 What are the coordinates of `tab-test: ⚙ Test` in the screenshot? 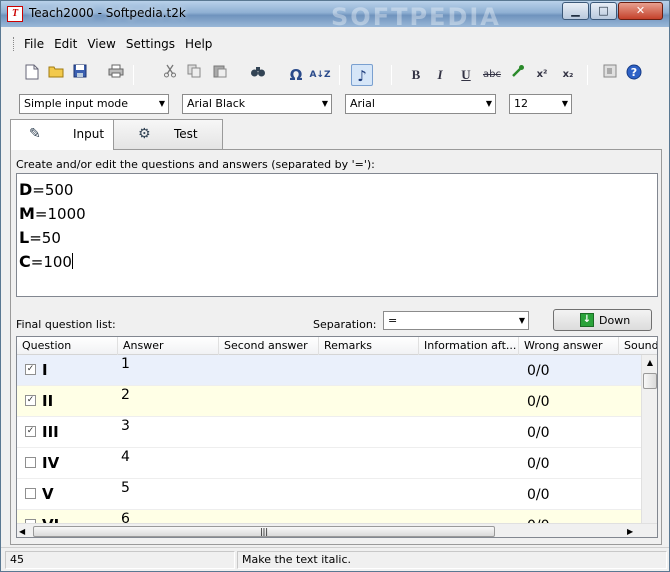 It's located at (168, 134).